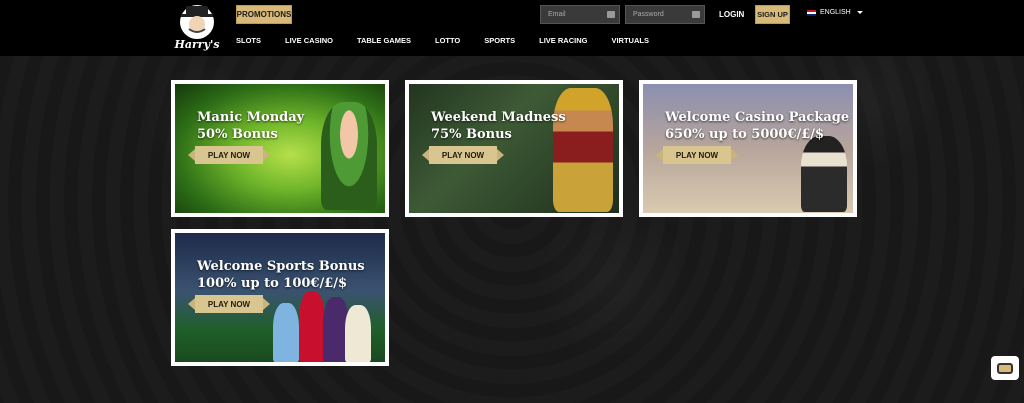 This screenshot has height=403, width=1024. I want to click on signup-button: SIGN UP, so click(772, 14).